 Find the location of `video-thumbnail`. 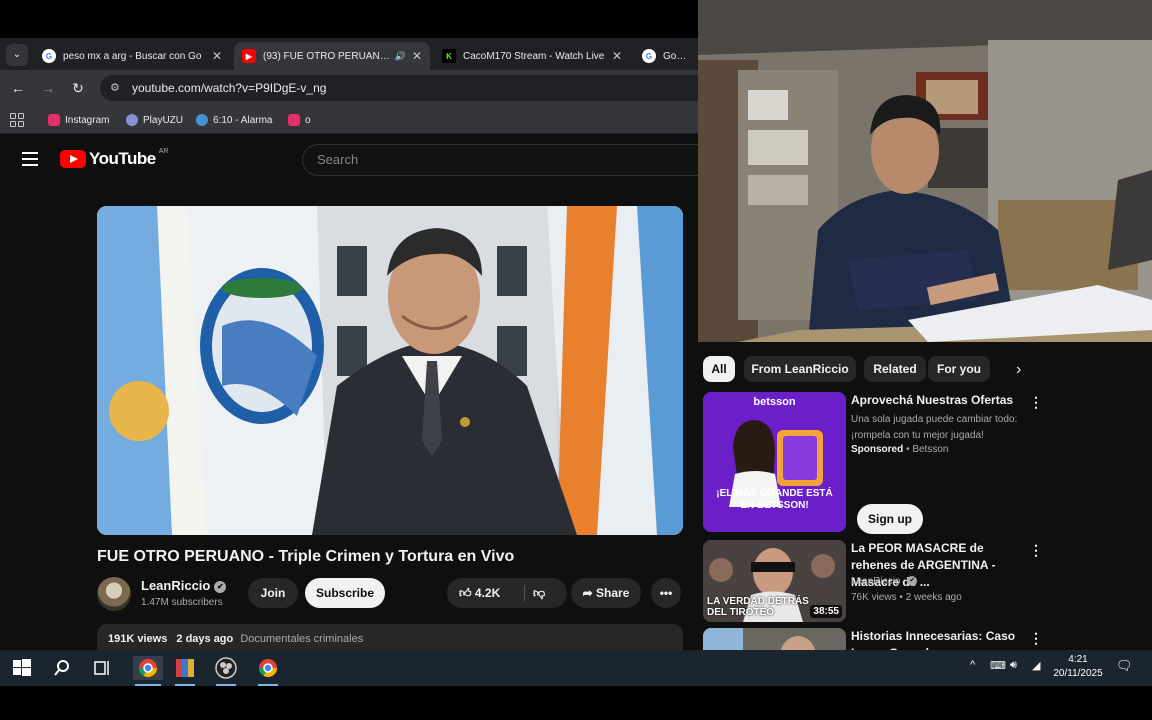

video-thumbnail is located at coordinates (774, 639).